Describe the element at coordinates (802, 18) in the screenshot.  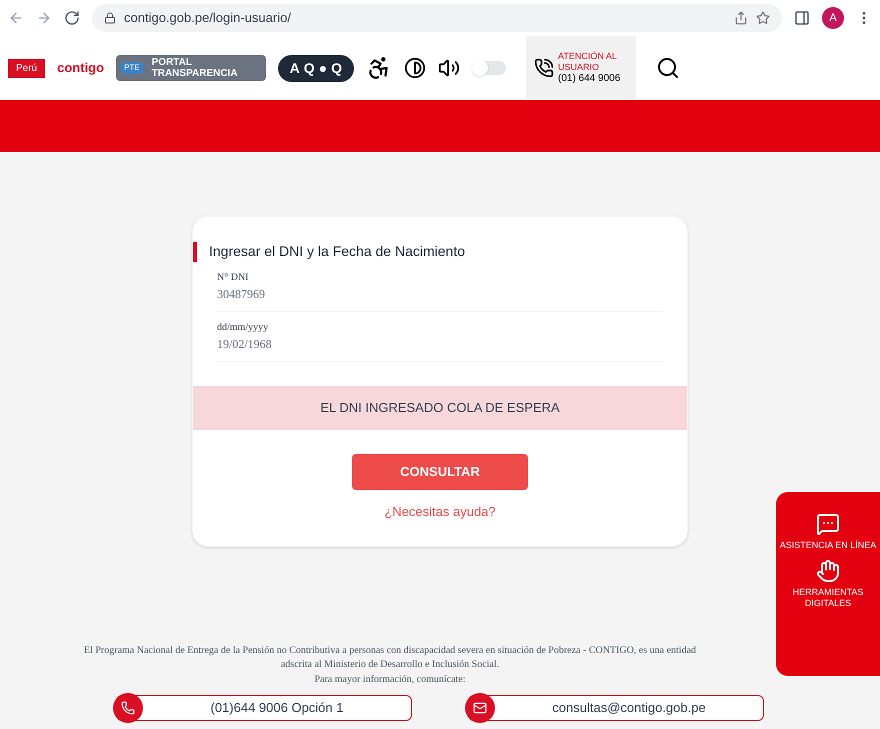
I see `side-panel-icon` at that location.